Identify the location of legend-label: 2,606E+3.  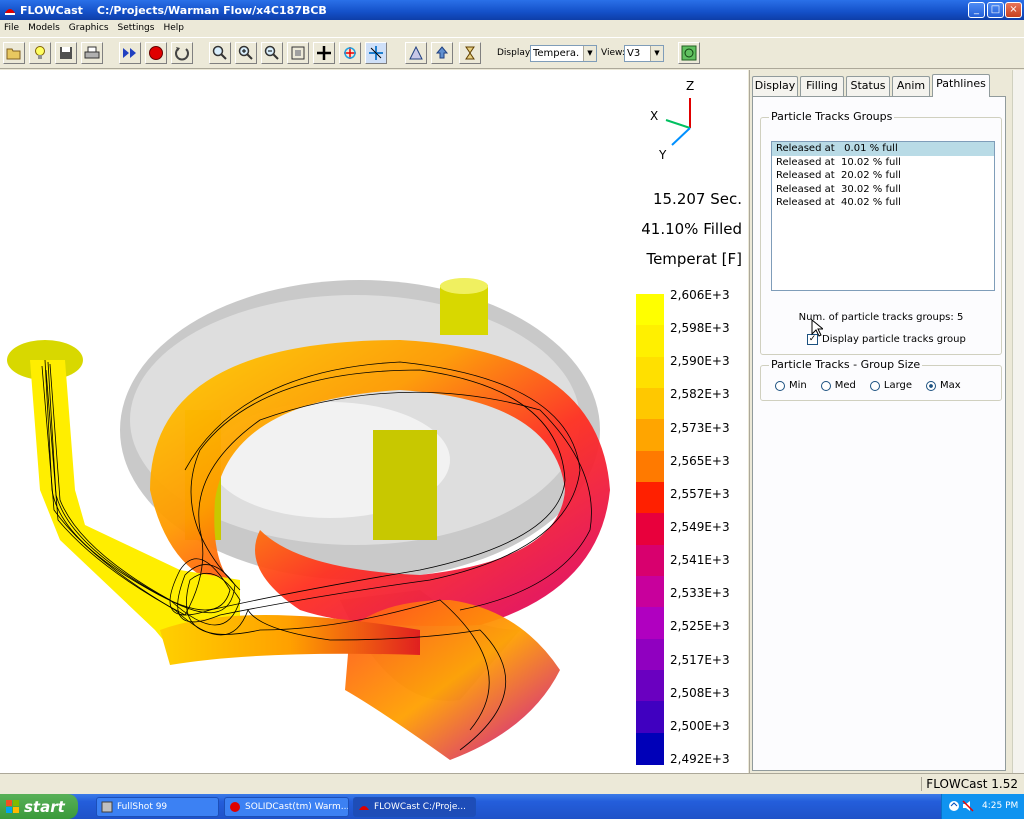
(700, 295).